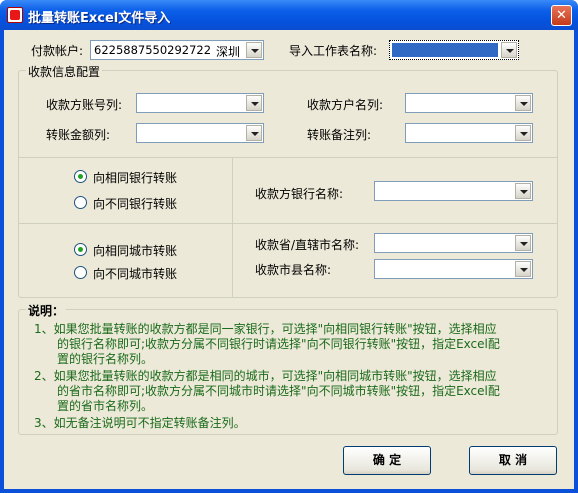 This screenshot has height=493, width=578. What do you see at coordinates (265, 329) in the screenshot?
I see `note-line: 1、如果您批量转账的收款方都是同一家银行，可选择"向相同银行转账"按钮，选择相应` at bounding box center [265, 329].